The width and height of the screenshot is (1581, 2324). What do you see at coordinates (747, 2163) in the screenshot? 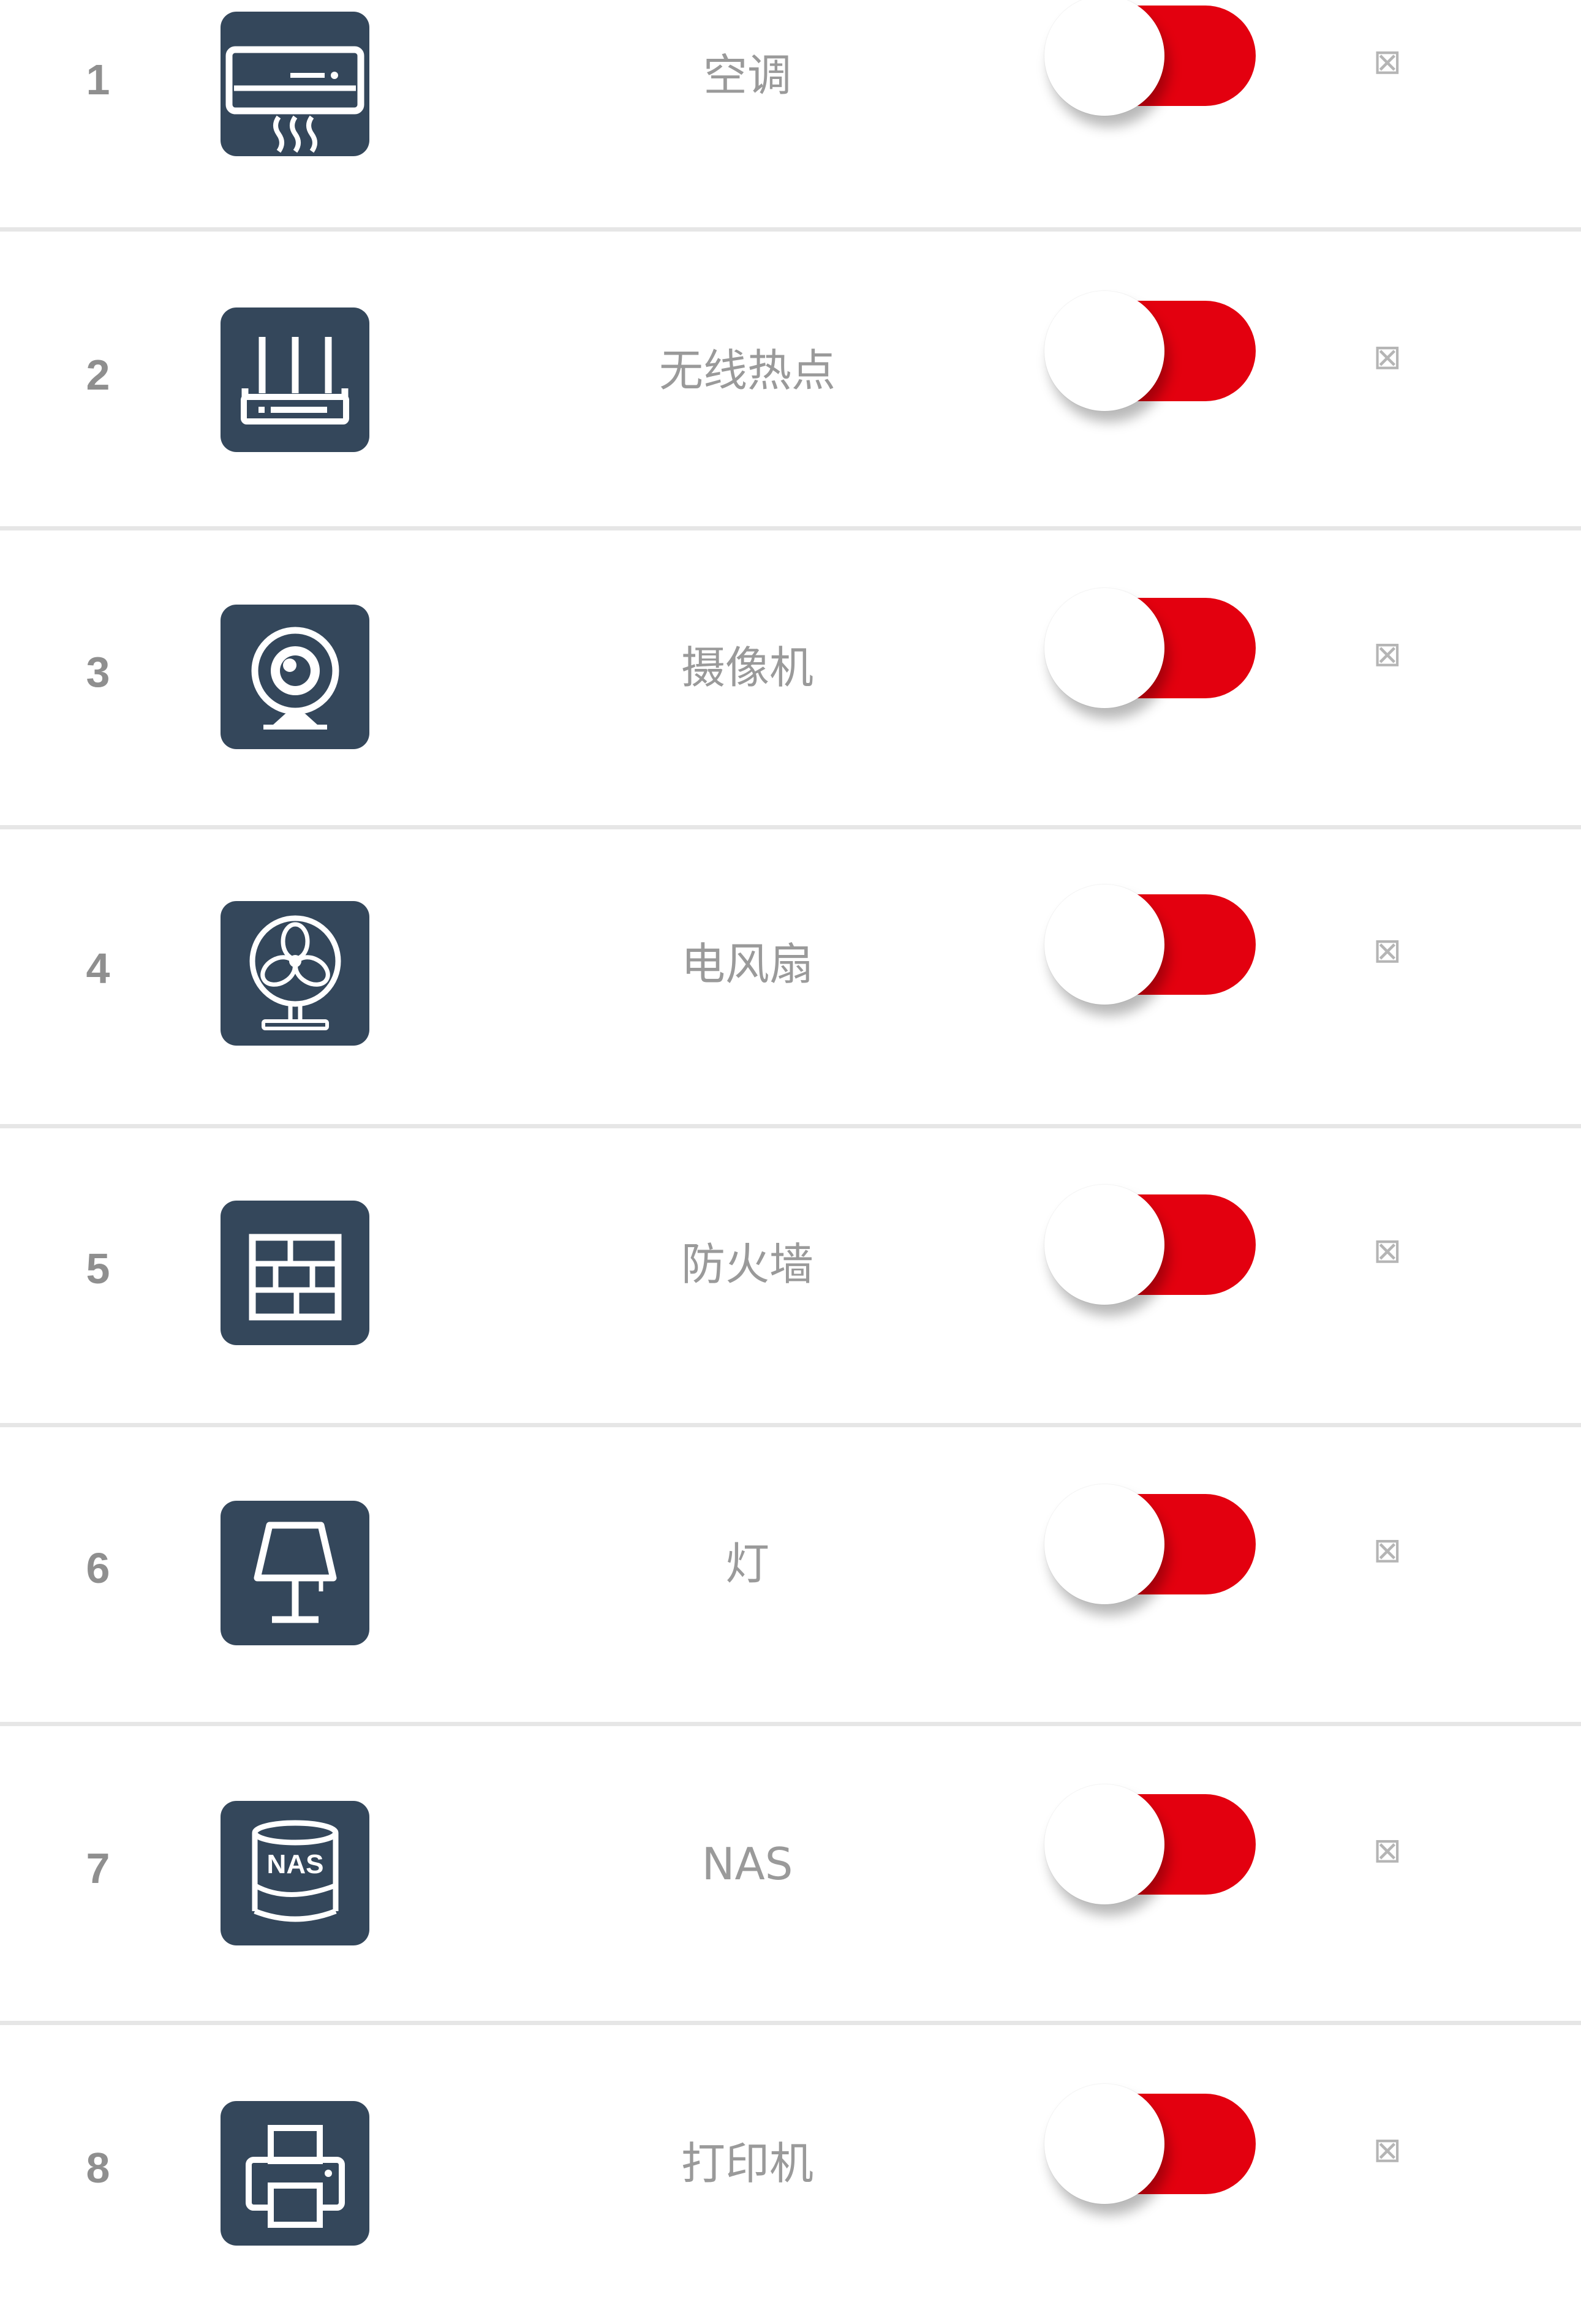
I see `device-name: 打印机` at bounding box center [747, 2163].